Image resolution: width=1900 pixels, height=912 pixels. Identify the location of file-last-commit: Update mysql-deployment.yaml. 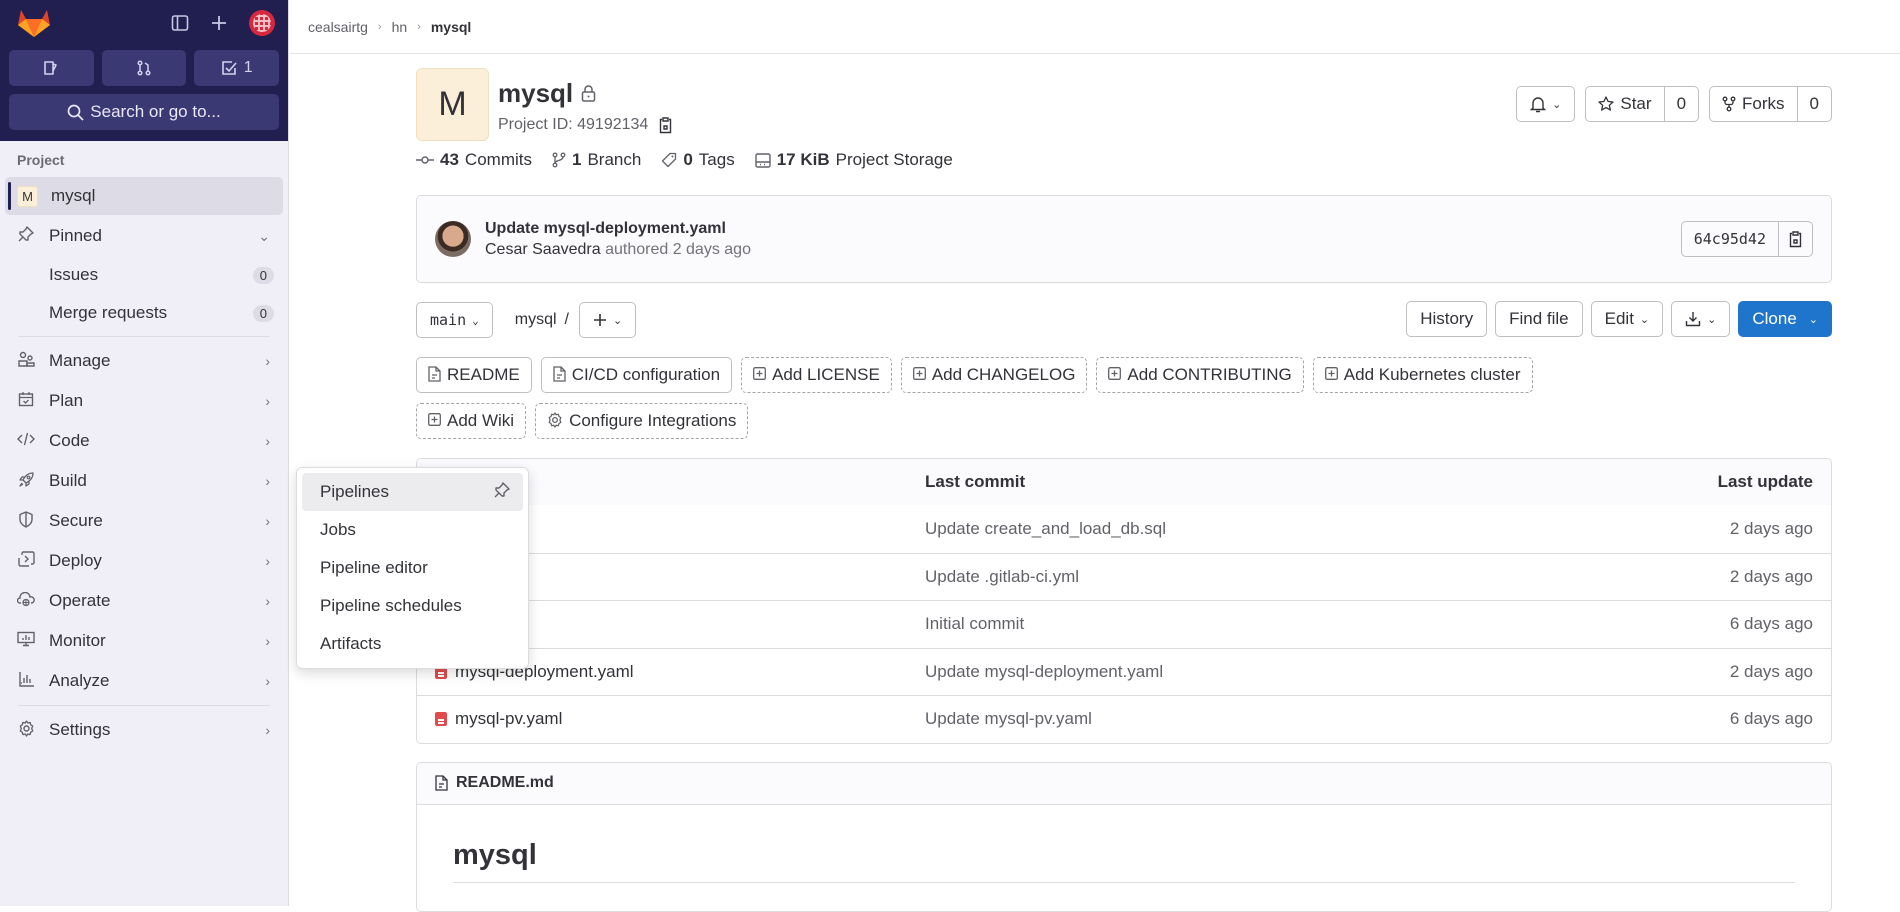
(1269, 672).